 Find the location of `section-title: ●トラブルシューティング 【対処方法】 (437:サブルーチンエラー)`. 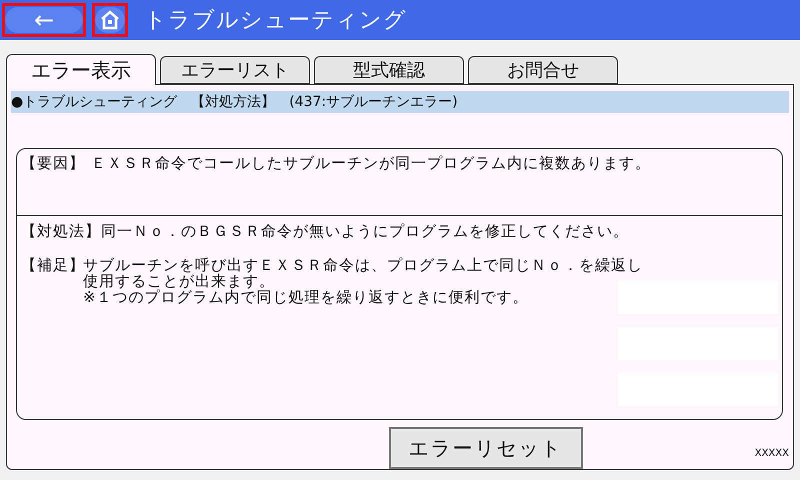

section-title: ●トラブルシューティング 【対処方法】 (437:サブルーチンエラー) is located at coordinates (400, 102).